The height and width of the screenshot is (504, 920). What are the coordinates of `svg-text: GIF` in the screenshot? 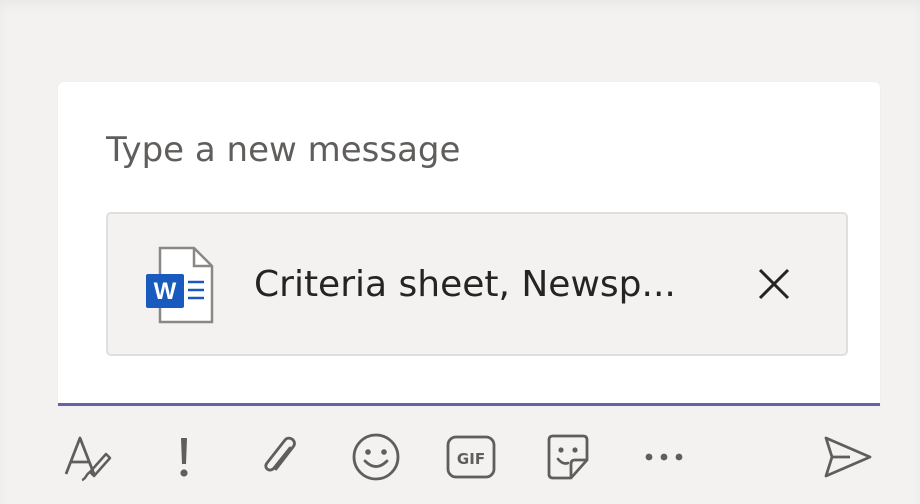 It's located at (471, 459).